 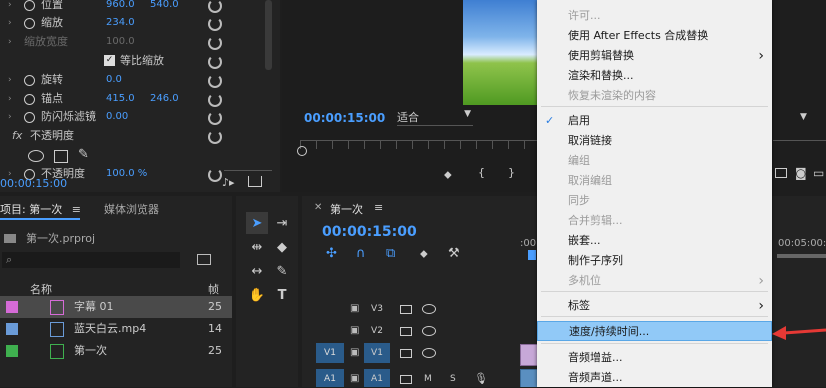 I want to click on project-item: 字幕 01 25, so click(x=116, y=307).